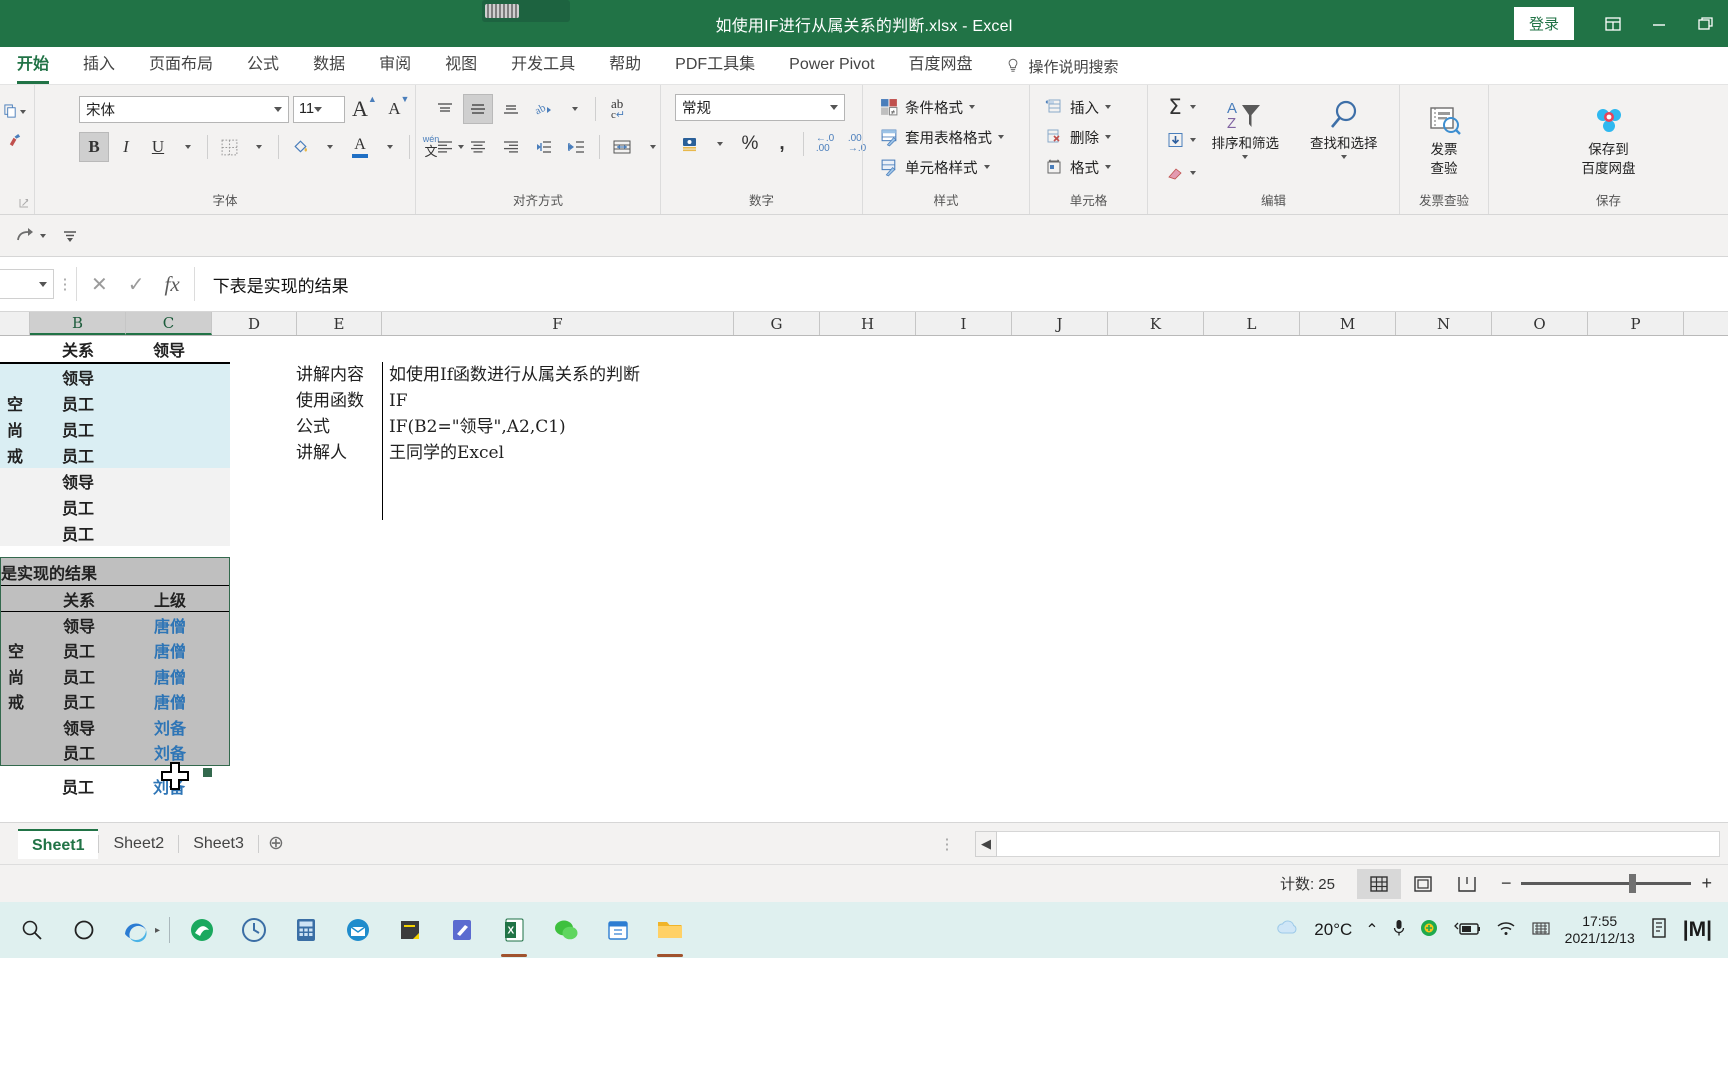  What do you see at coordinates (558, 323) in the screenshot?
I see `col-header-f: F` at bounding box center [558, 323].